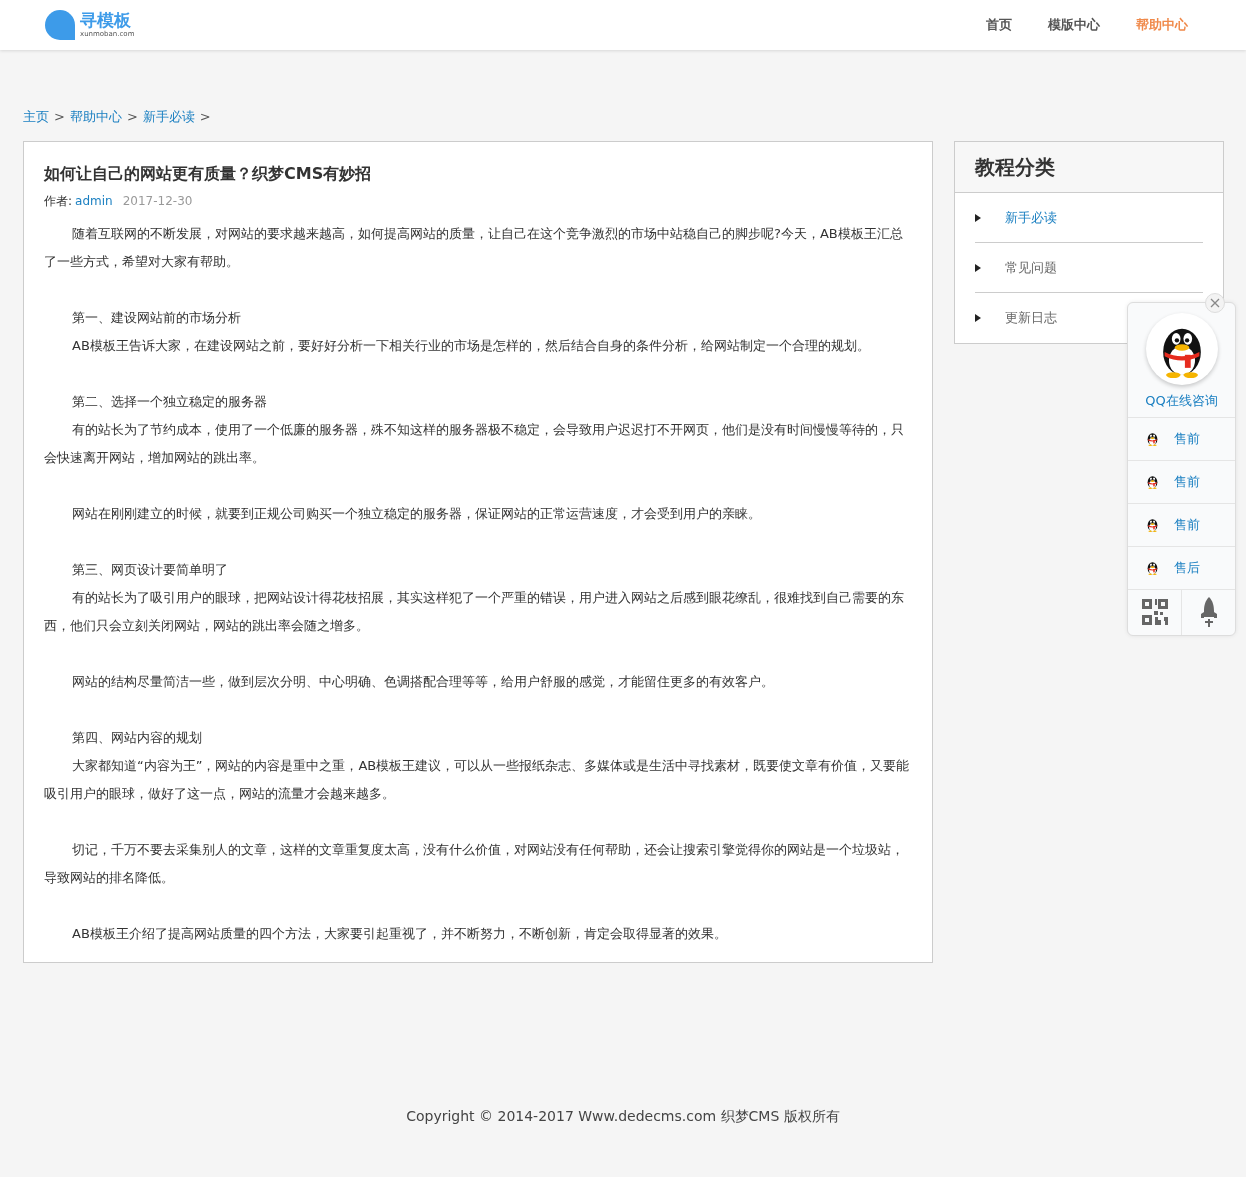  What do you see at coordinates (1208, 612) in the screenshot?
I see `rocket-icon` at bounding box center [1208, 612].